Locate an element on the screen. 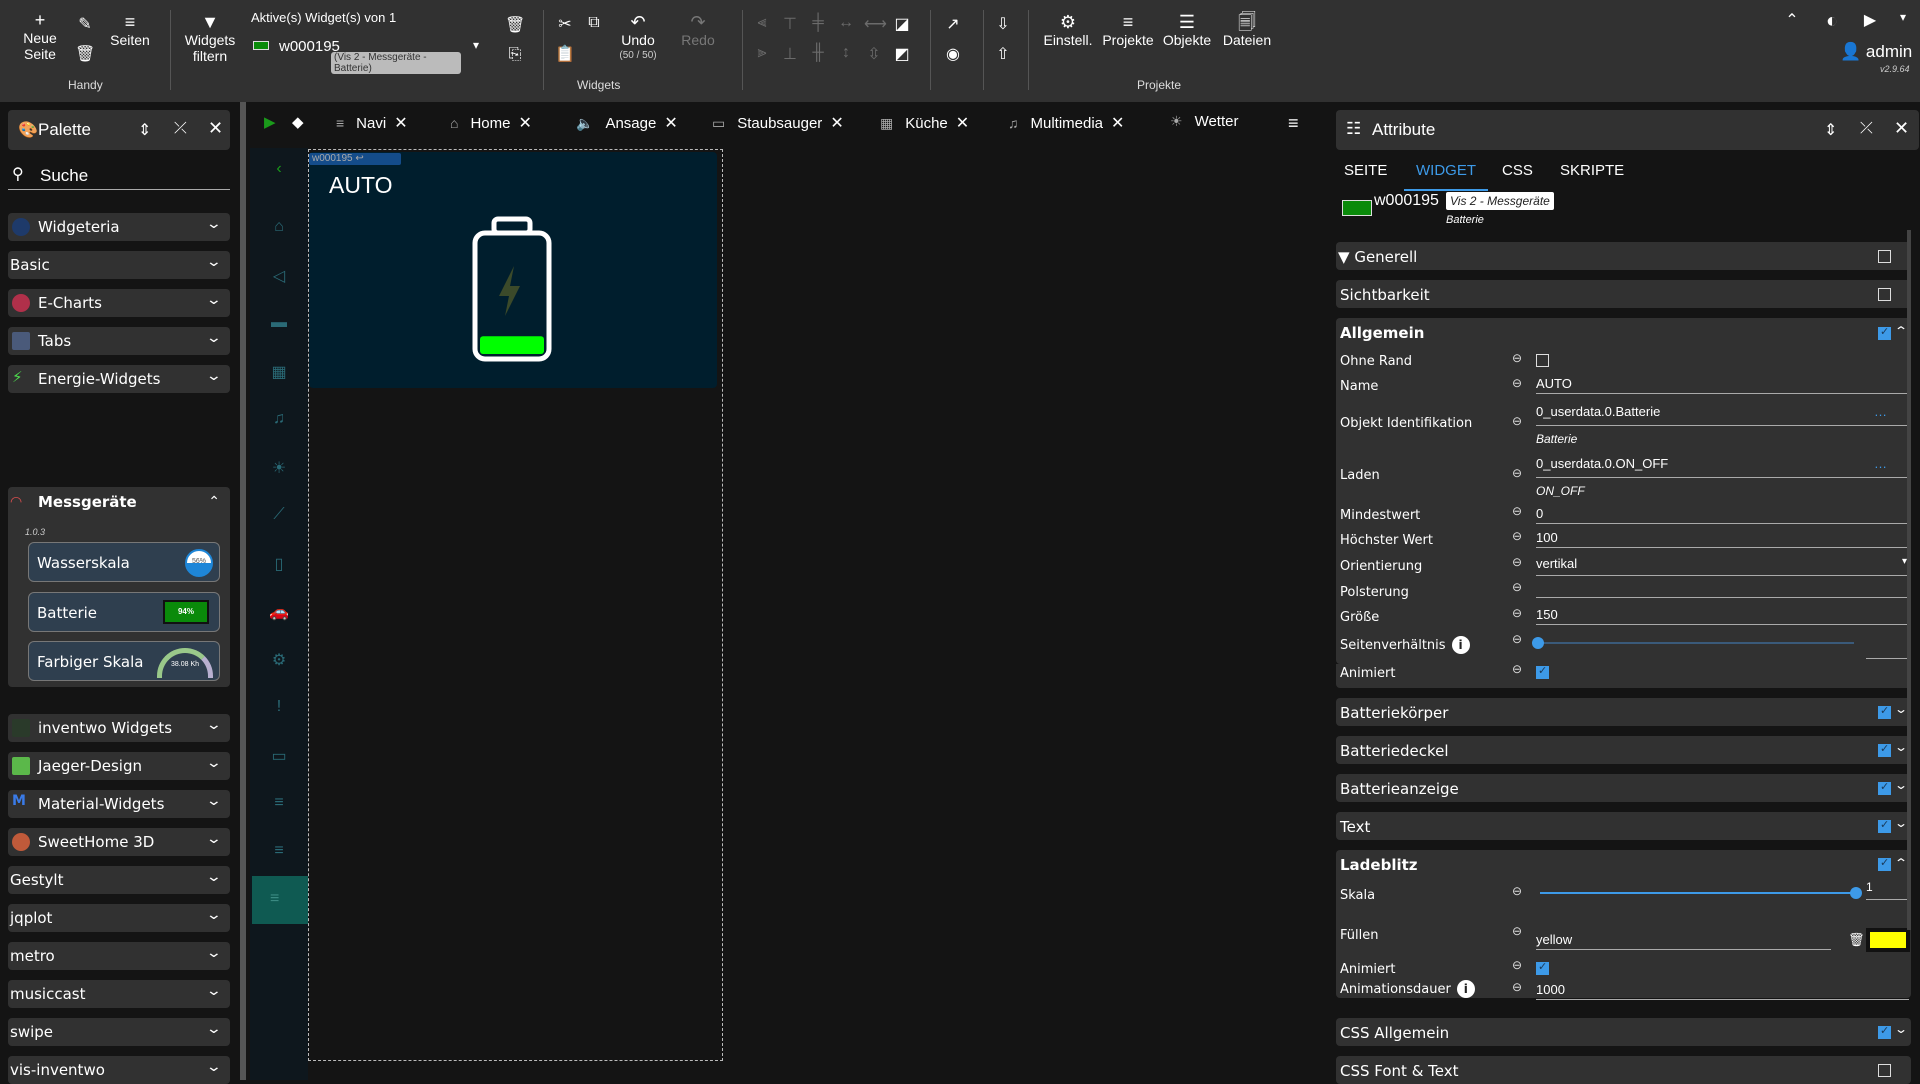 This screenshot has width=1920, height=1084. export-icon: ⇧ is located at coordinates (1003, 54).